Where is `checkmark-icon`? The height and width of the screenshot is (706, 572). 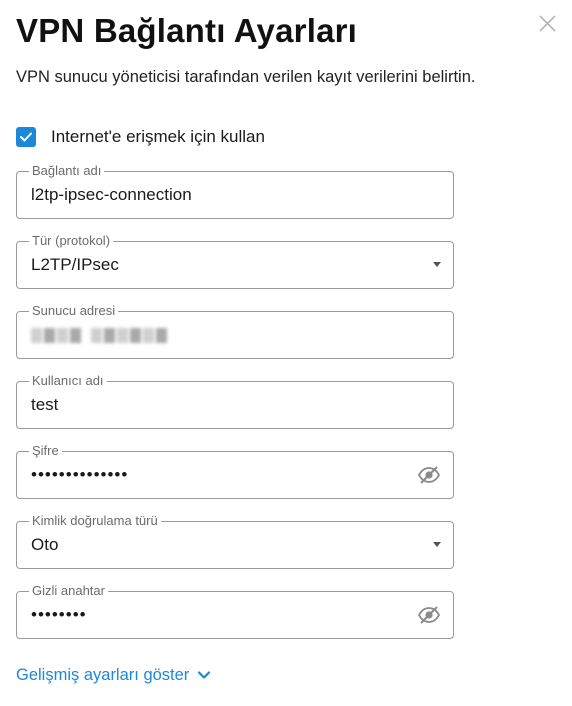 checkmark-icon is located at coordinates (26, 137).